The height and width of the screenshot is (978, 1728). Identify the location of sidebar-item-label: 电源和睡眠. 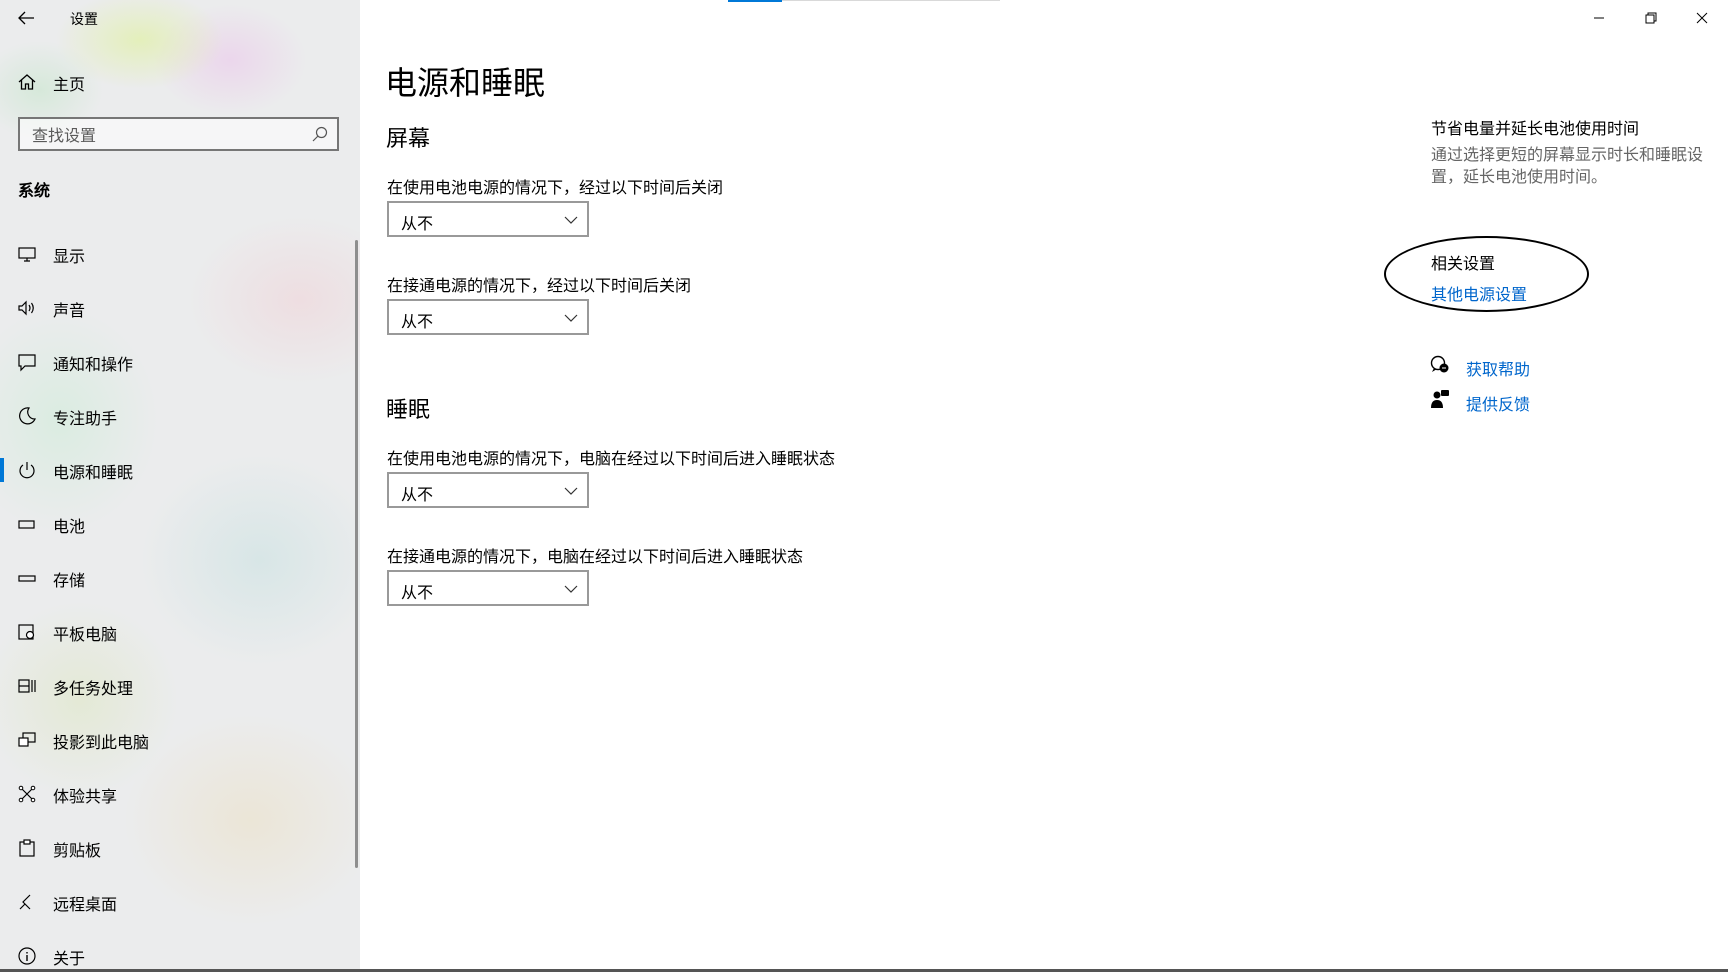
(93, 472).